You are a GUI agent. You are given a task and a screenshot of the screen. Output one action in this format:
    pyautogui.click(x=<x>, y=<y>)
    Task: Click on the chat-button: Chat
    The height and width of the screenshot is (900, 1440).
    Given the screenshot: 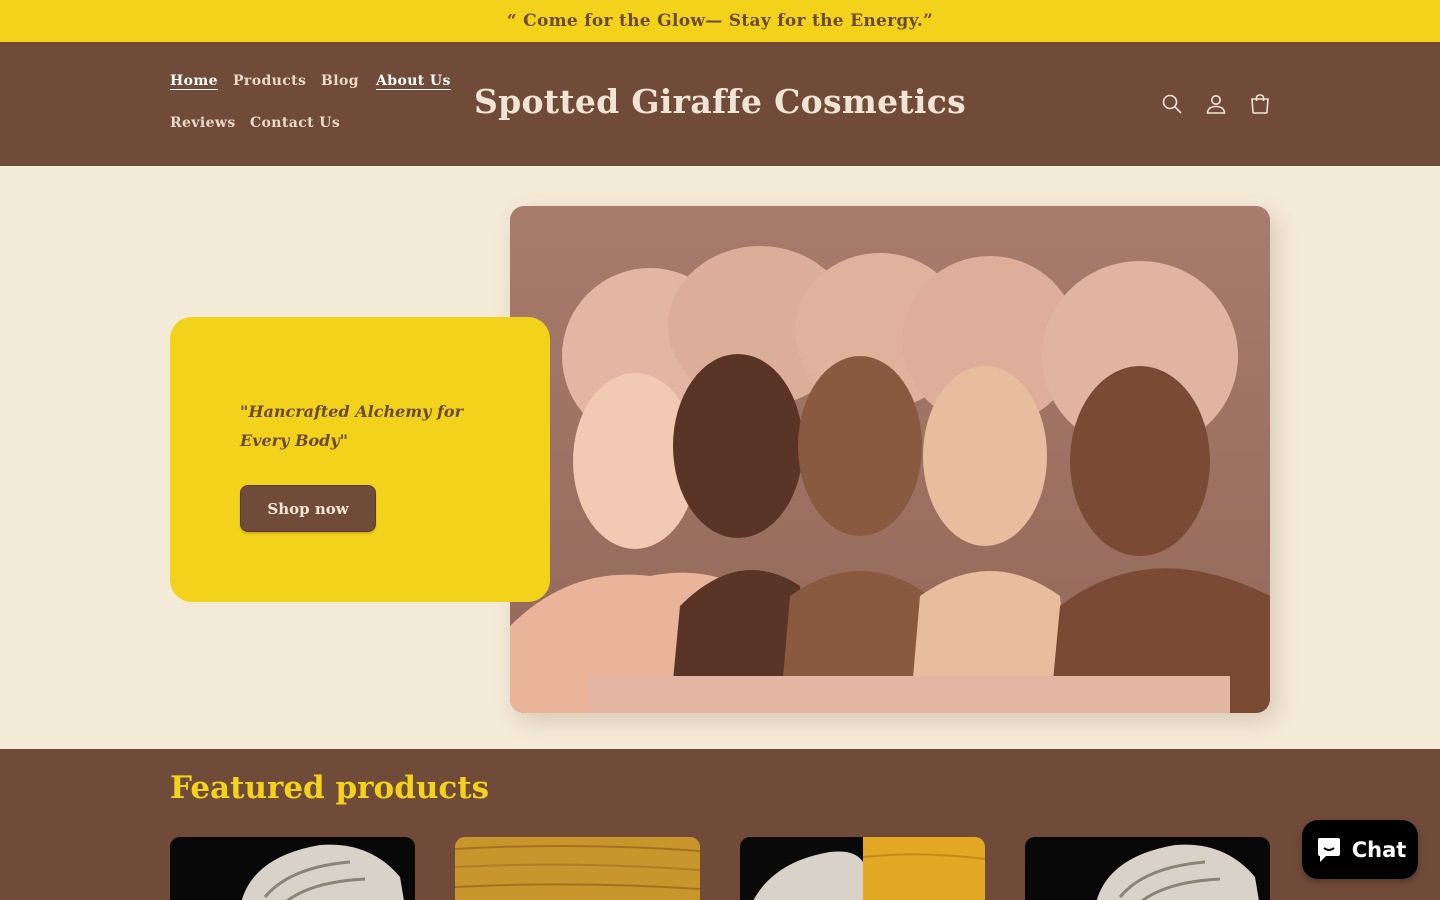 What is the action you would take?
    pyautogui.click(x=1360, y=849)
    